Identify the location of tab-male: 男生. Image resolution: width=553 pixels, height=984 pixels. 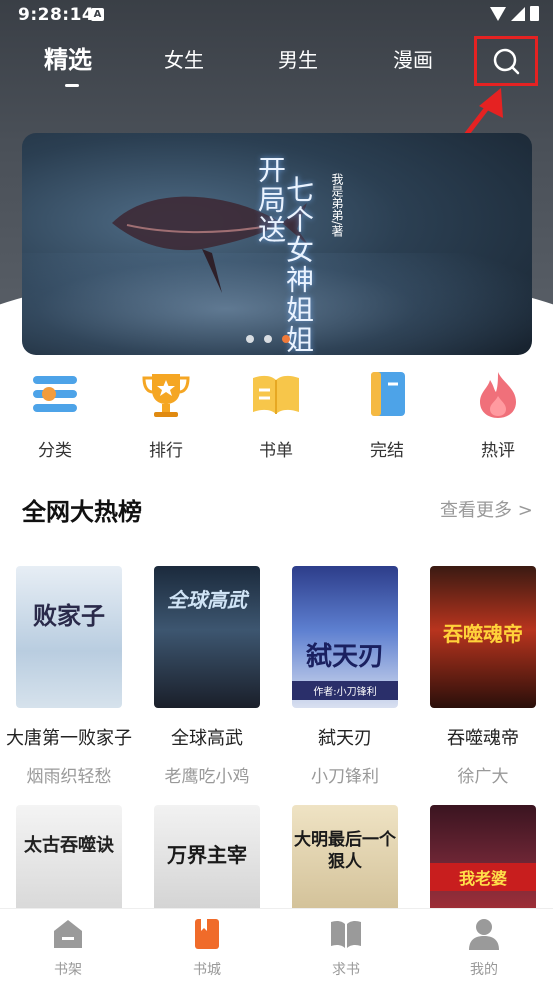
(298, 58).